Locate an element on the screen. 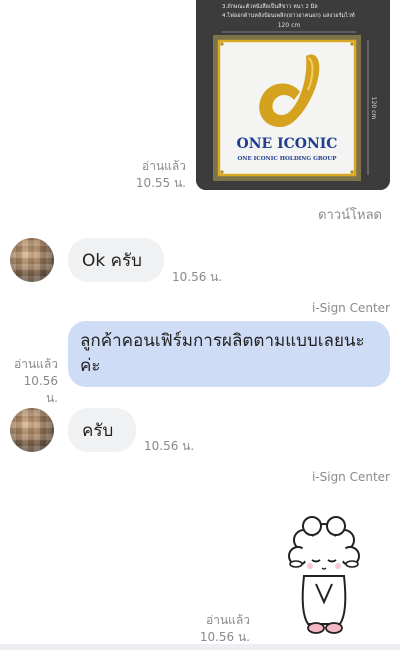  height-dimension: 120 cm is located at coordinates (373, 108).